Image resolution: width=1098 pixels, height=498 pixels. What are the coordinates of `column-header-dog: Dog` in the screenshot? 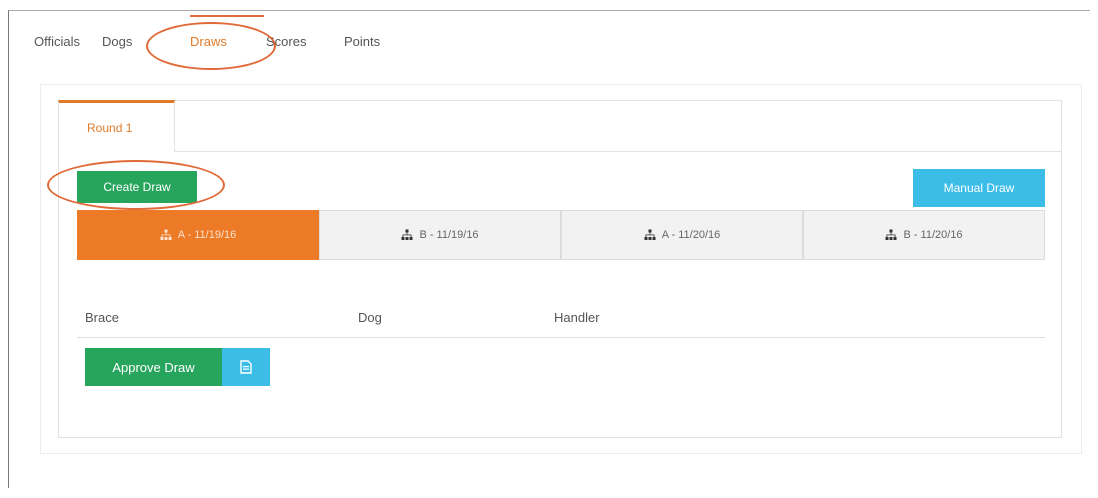 It's located at (370, 317).